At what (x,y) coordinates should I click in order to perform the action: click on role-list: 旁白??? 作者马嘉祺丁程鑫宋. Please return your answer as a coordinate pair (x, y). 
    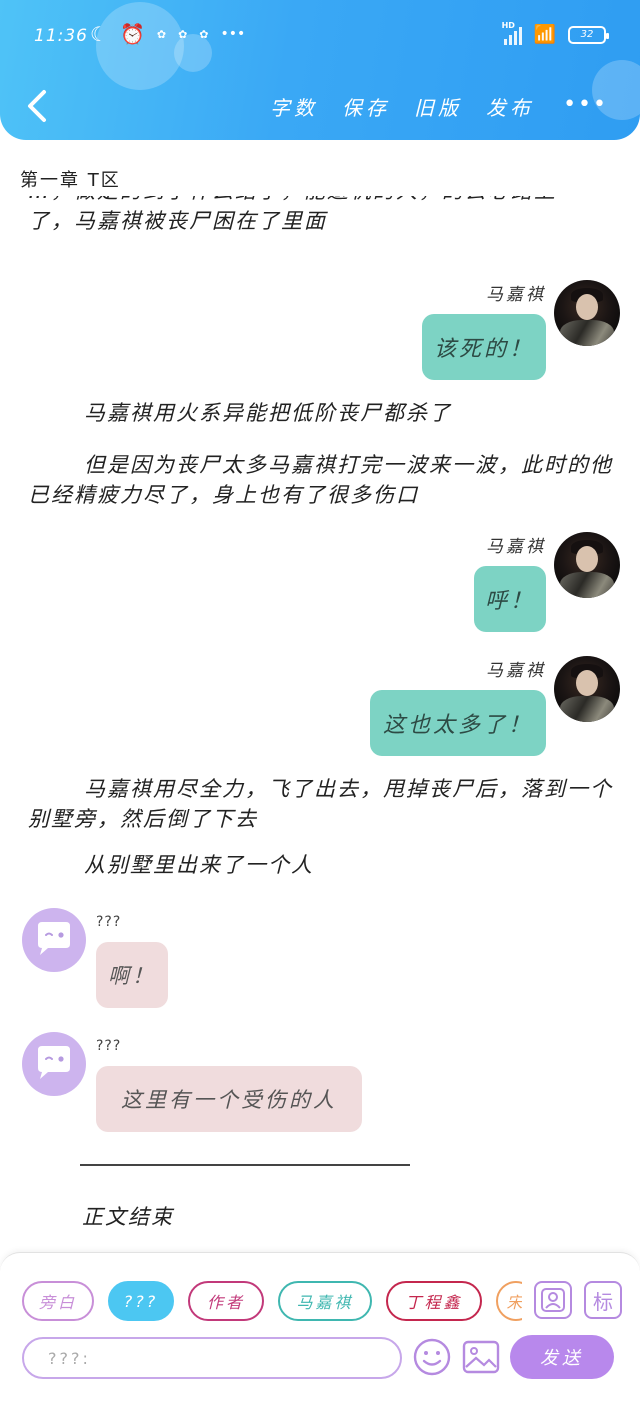
    Looking at the image, I should click on (272, 1301).